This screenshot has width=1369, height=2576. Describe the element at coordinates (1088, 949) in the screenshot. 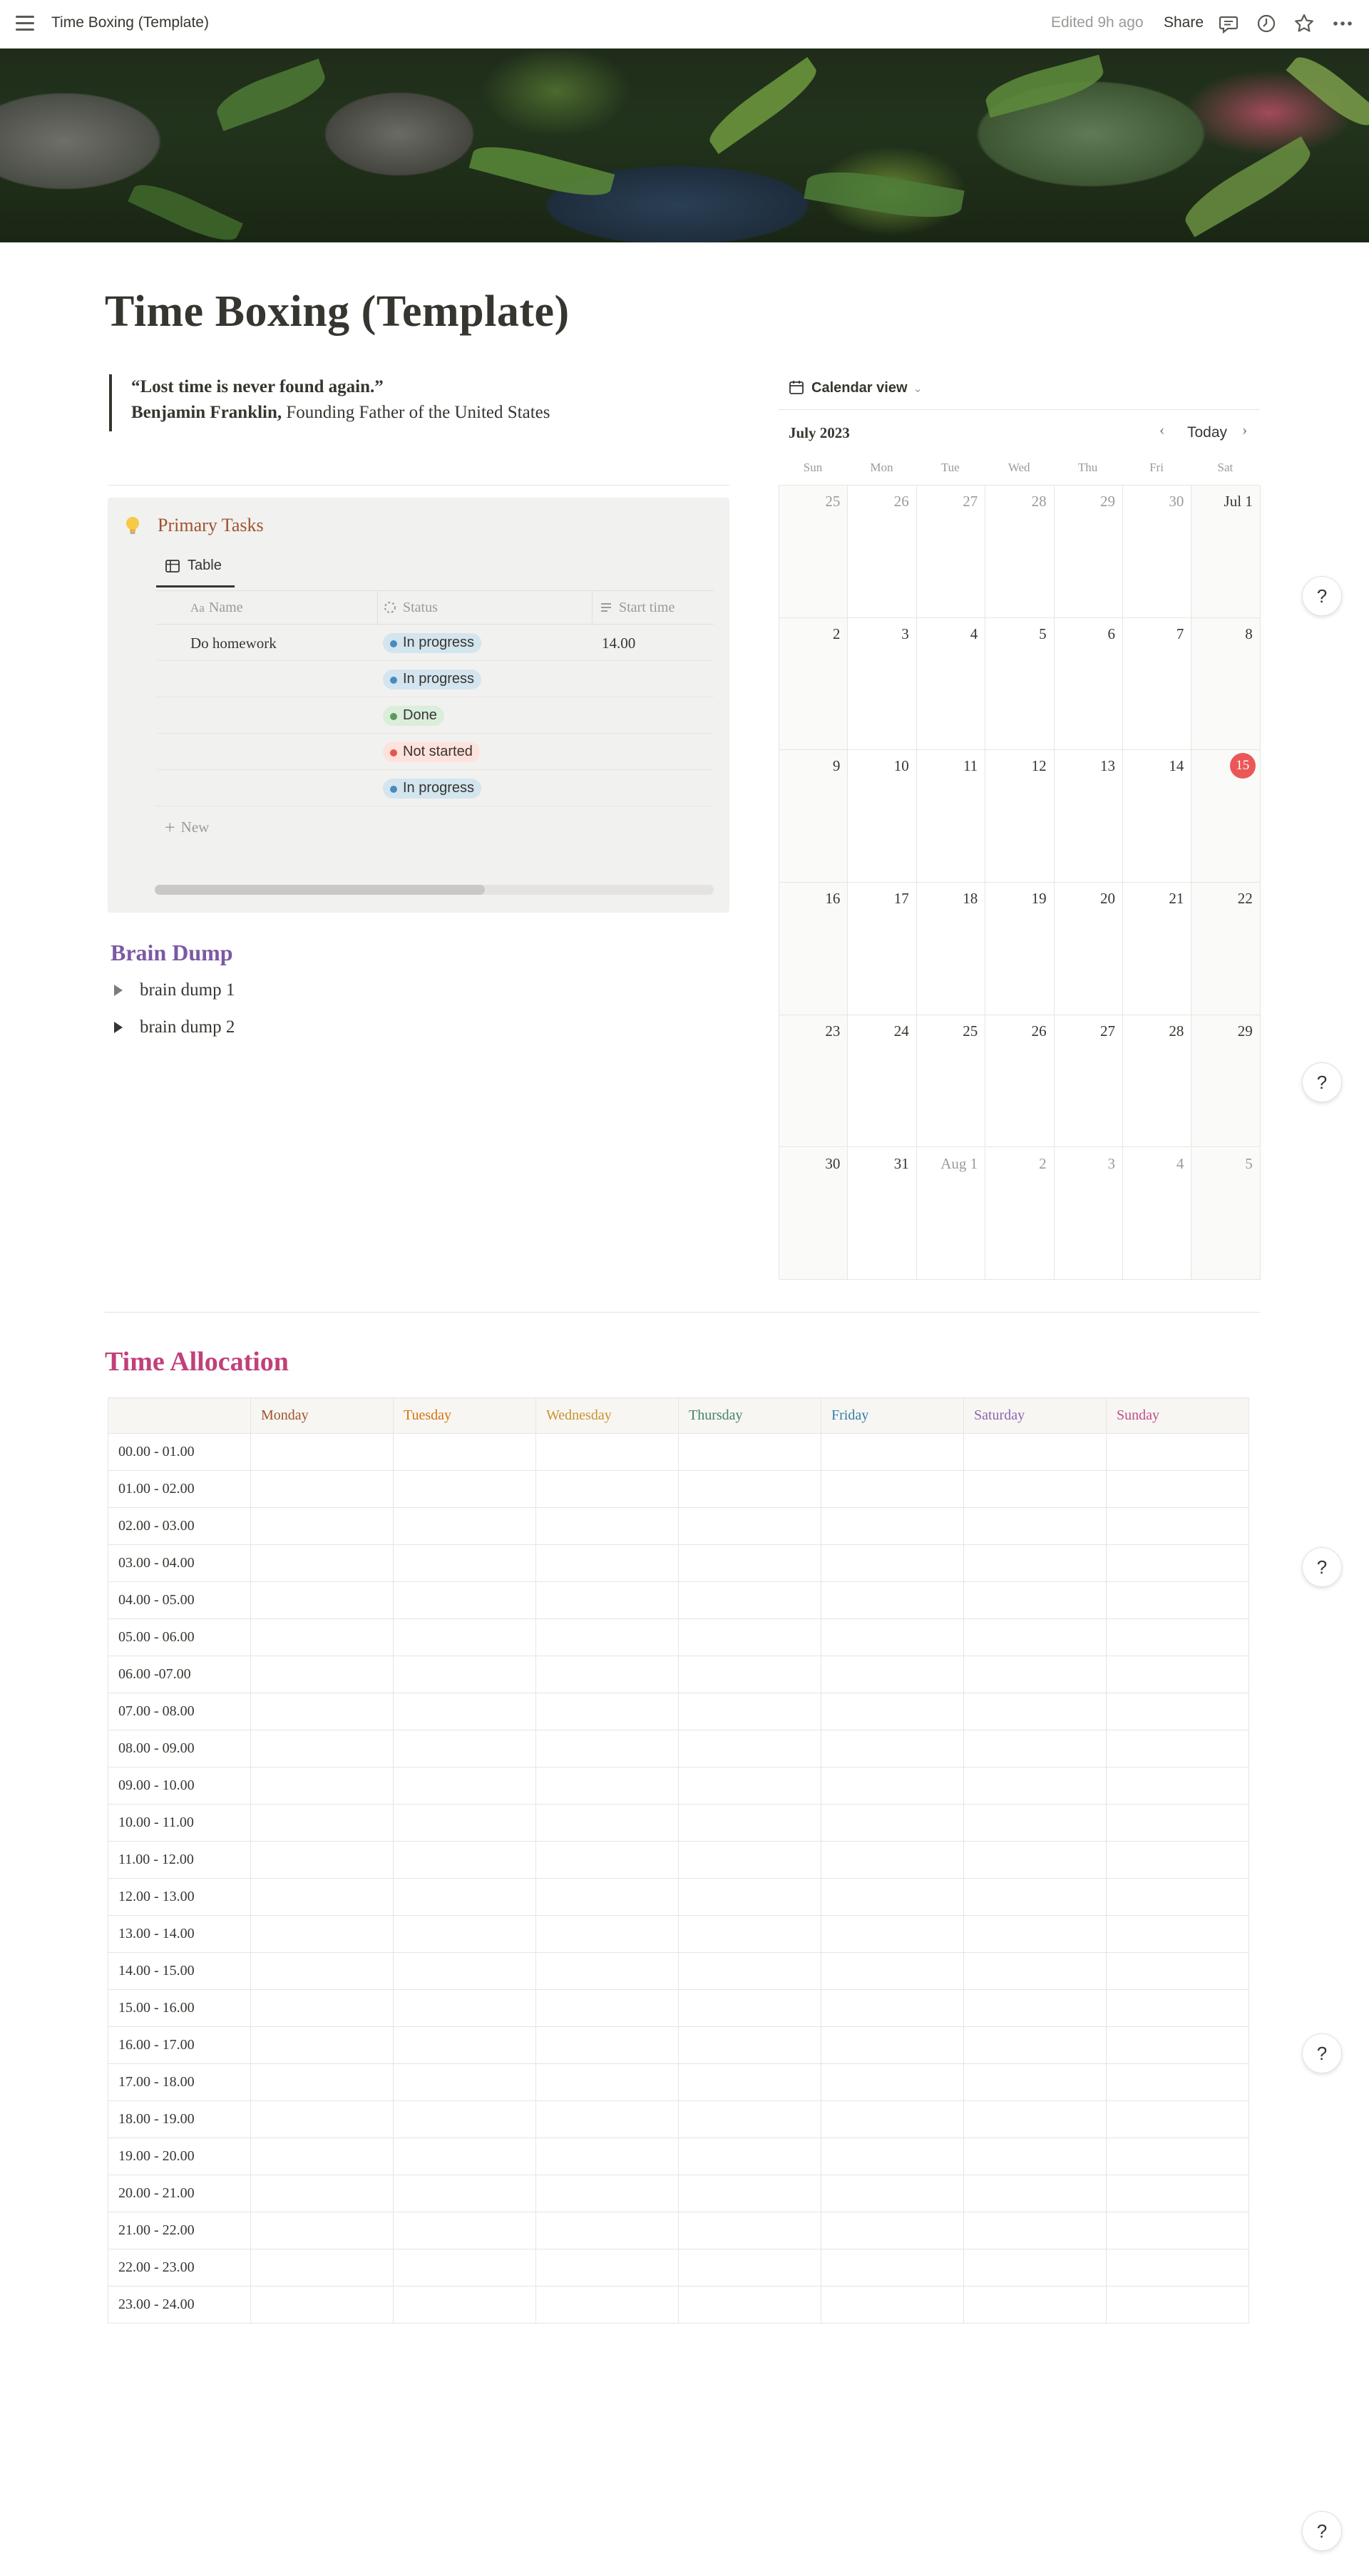

I see `calendar-day-cell: 20` at that location.